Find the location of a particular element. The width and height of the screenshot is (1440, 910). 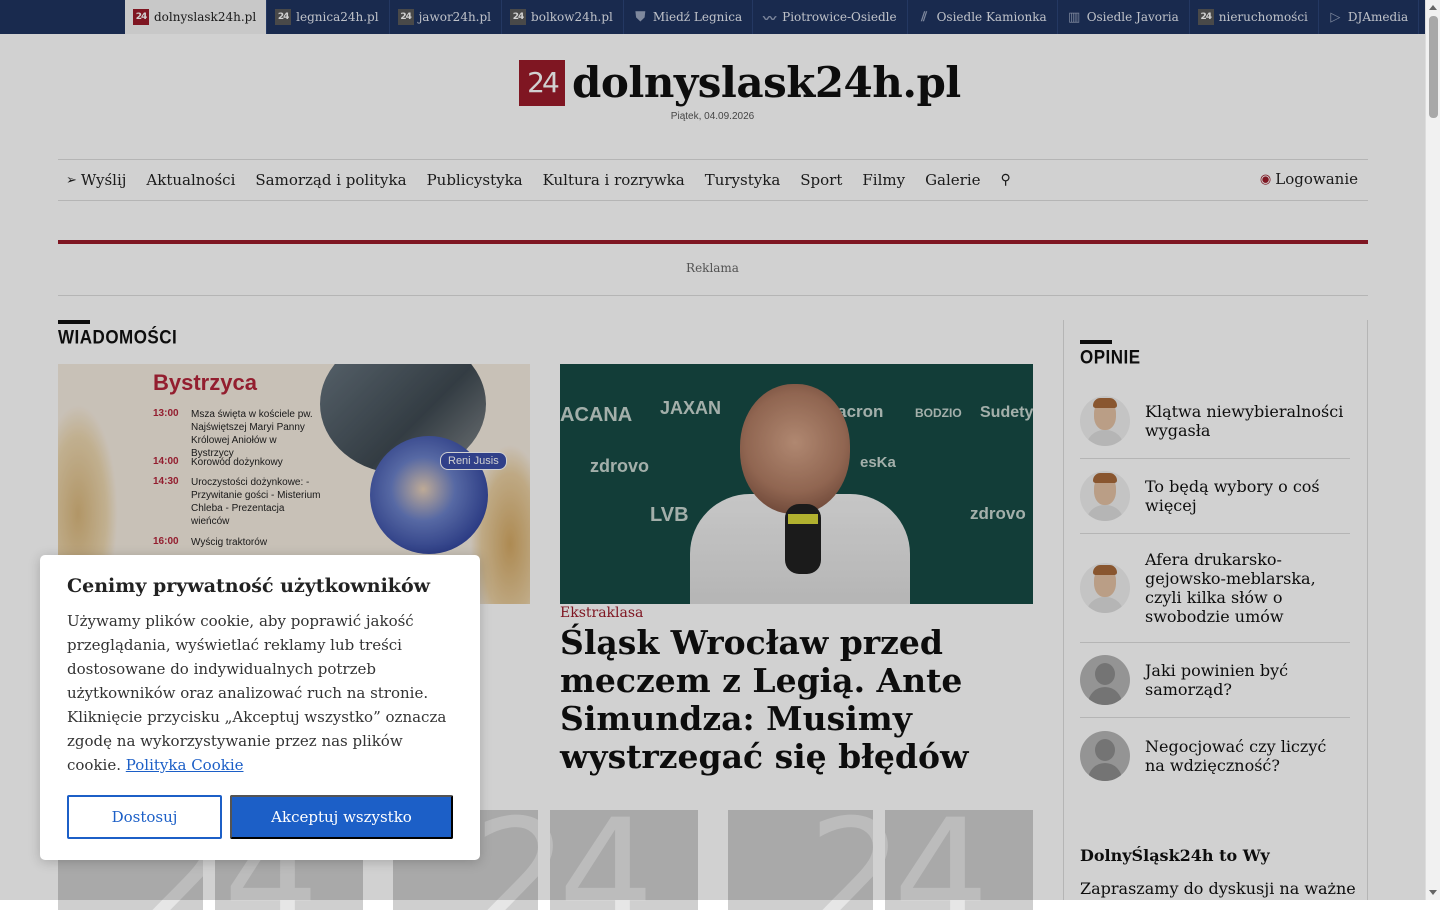

cookie-policy-link: Polityka Cookie is located at coordinates (185, 765).